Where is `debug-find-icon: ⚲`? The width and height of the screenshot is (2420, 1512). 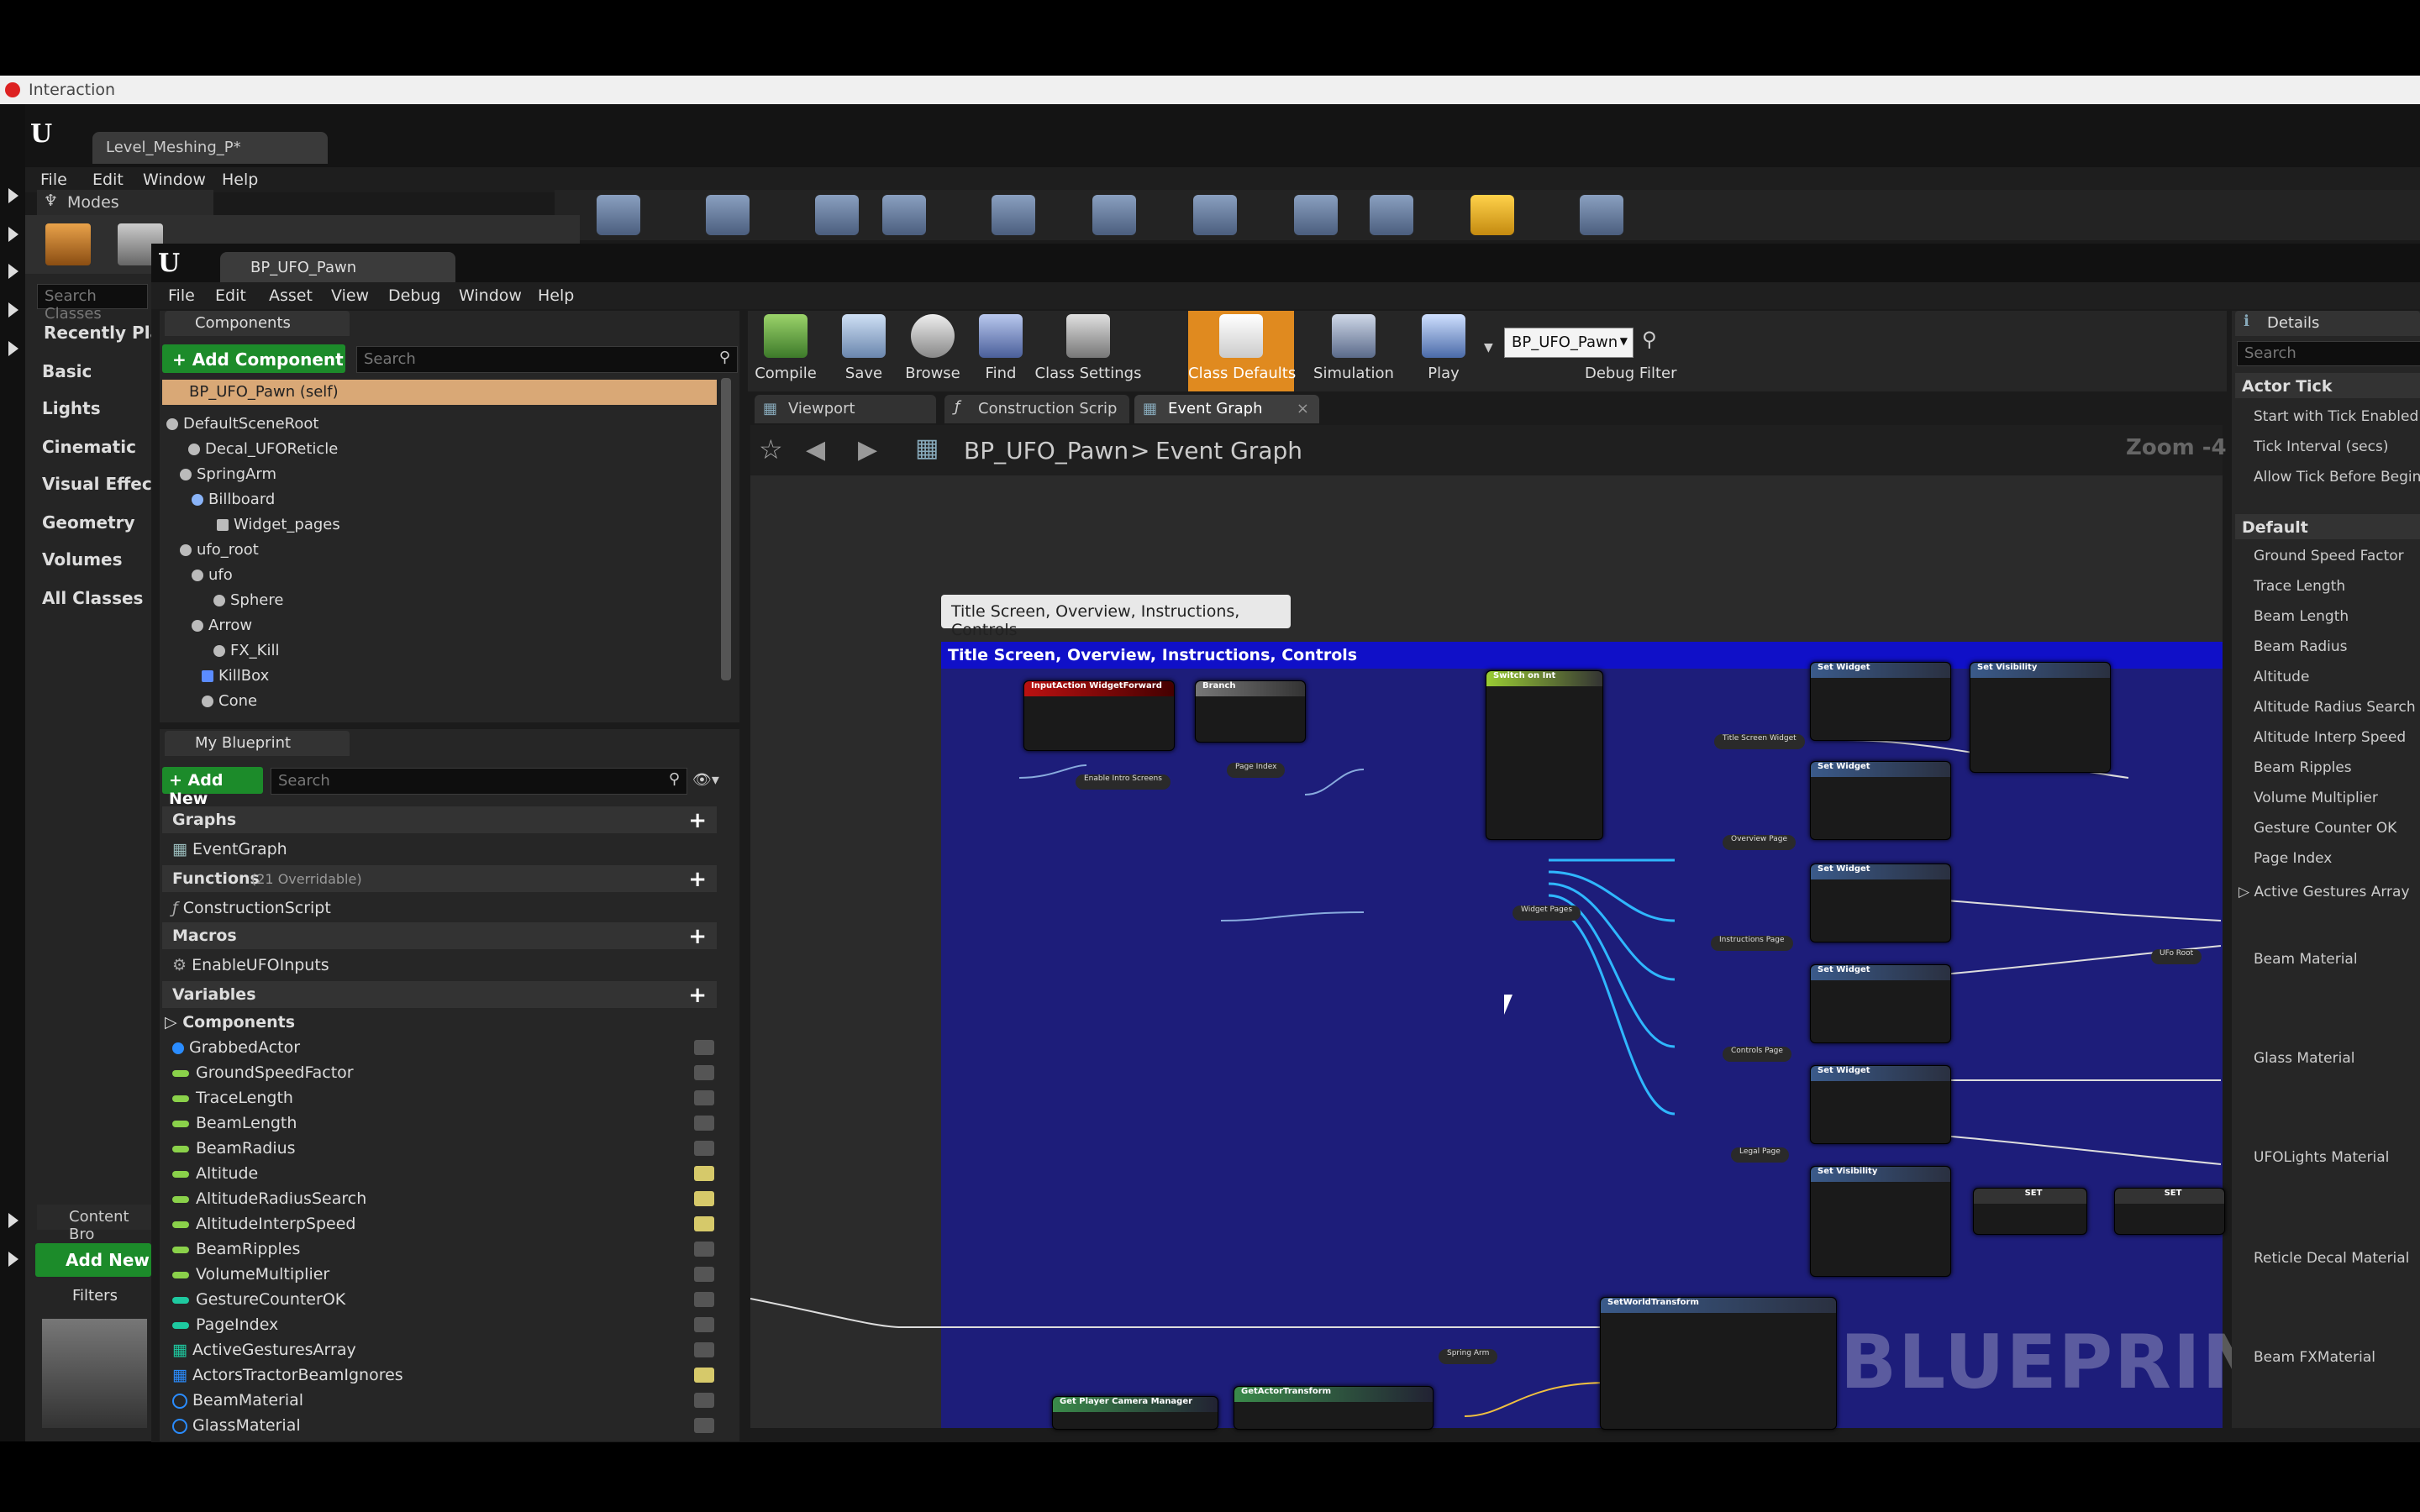 debug-find-icon: ⚲ is located at coordinates (1650, 339).